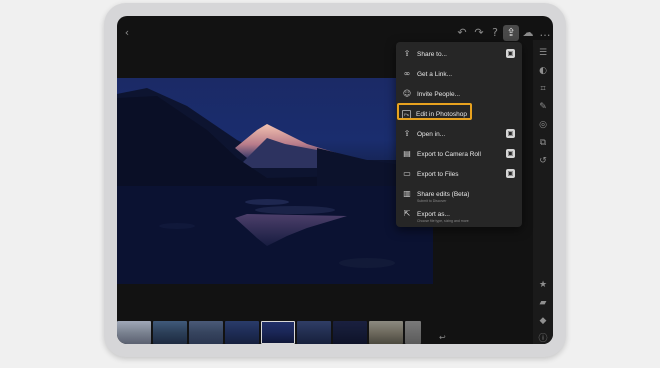 This screenshot has width=660, height=368. Describe the element at coordinates (543, 89) in the screenshot. I see `crop-icon: ⌗` at that location.